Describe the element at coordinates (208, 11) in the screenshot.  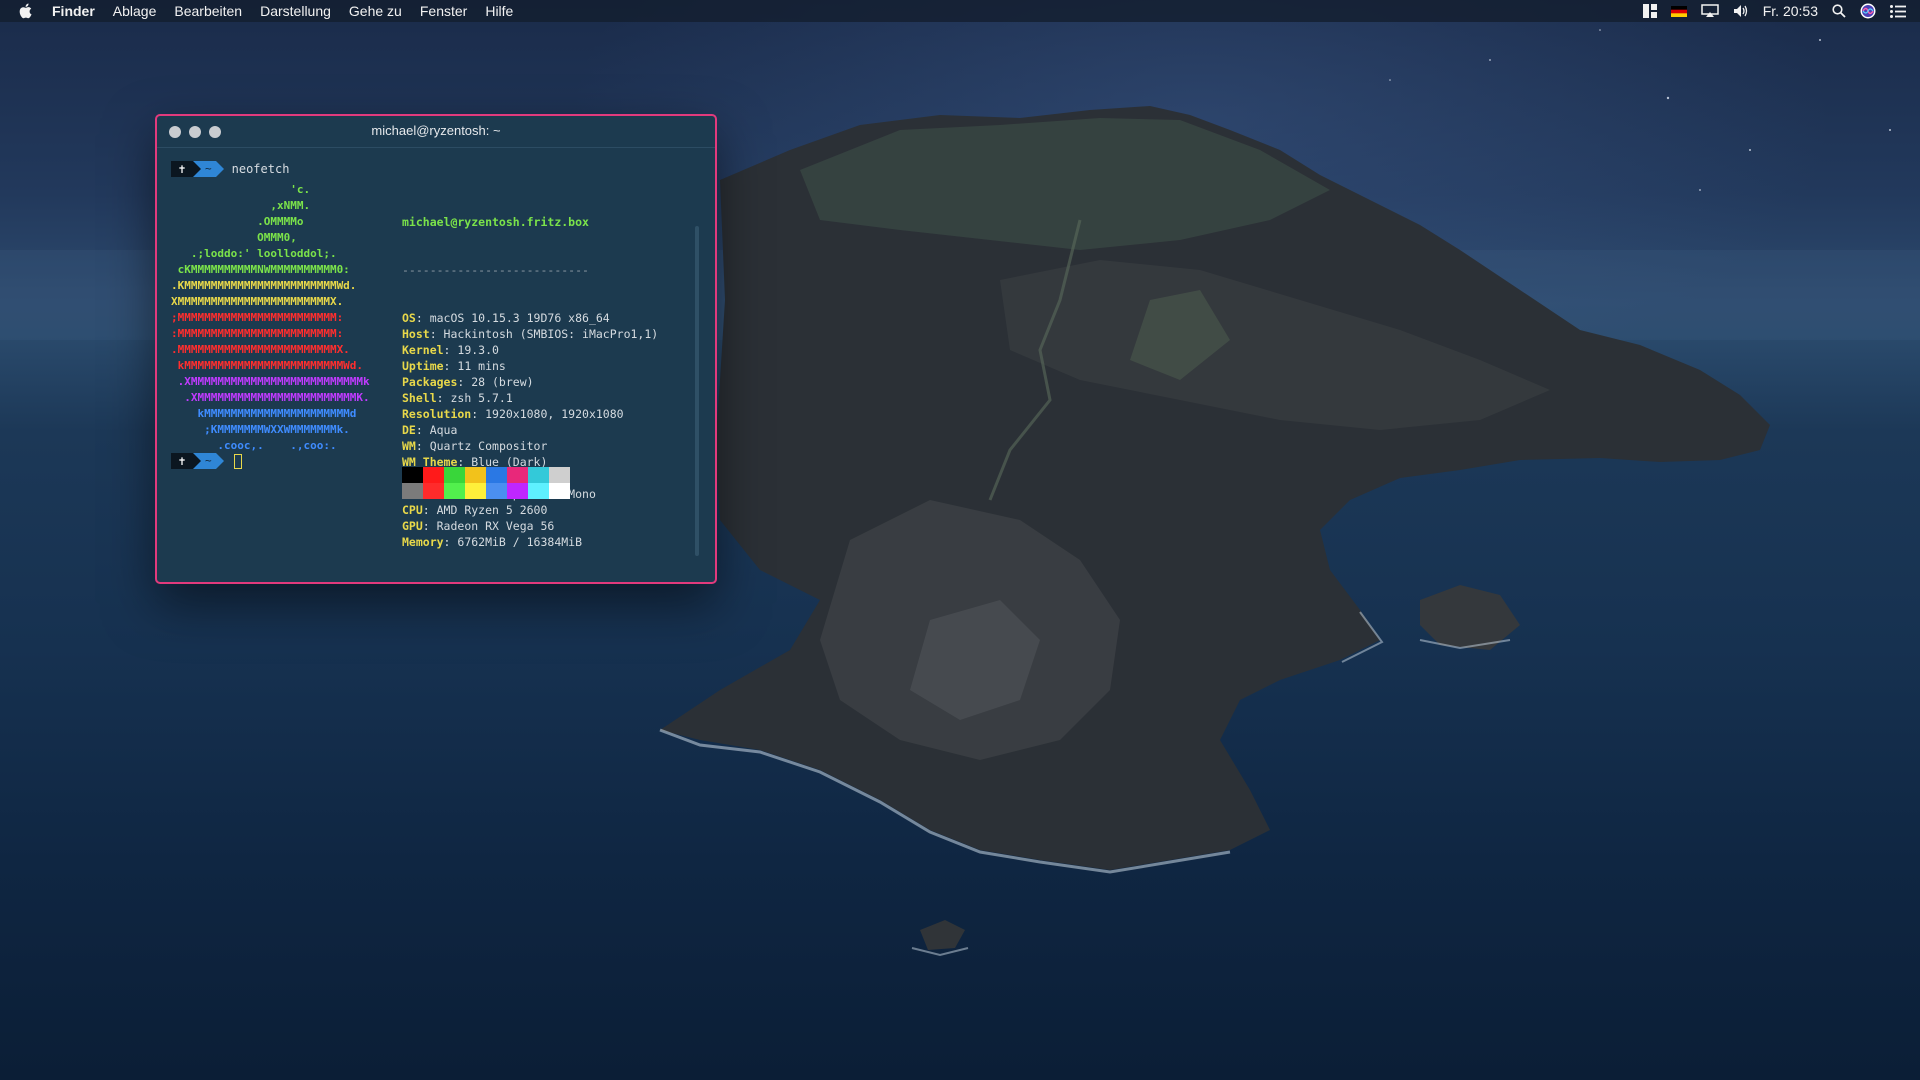
I see `menu-bearbeiten: Bearbeiten` at that location.